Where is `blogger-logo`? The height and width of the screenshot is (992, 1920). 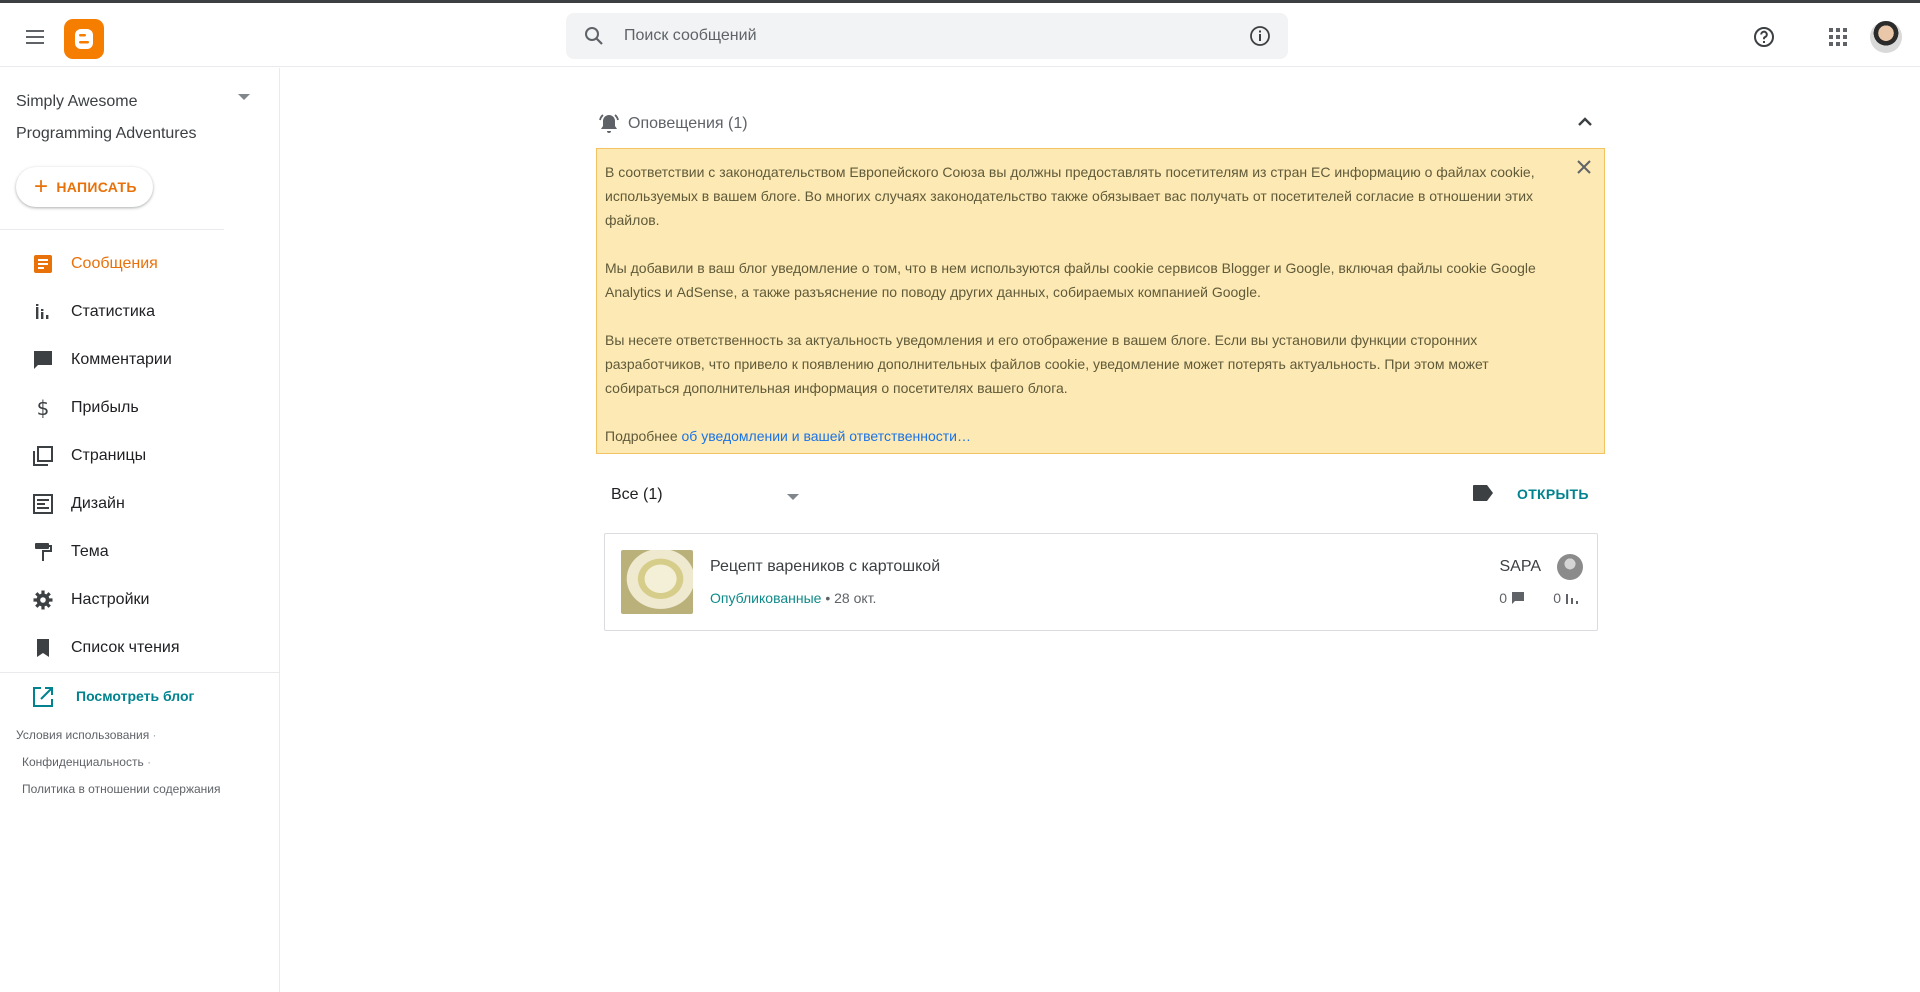
blogger-logo is located at coordinates (84, 39).